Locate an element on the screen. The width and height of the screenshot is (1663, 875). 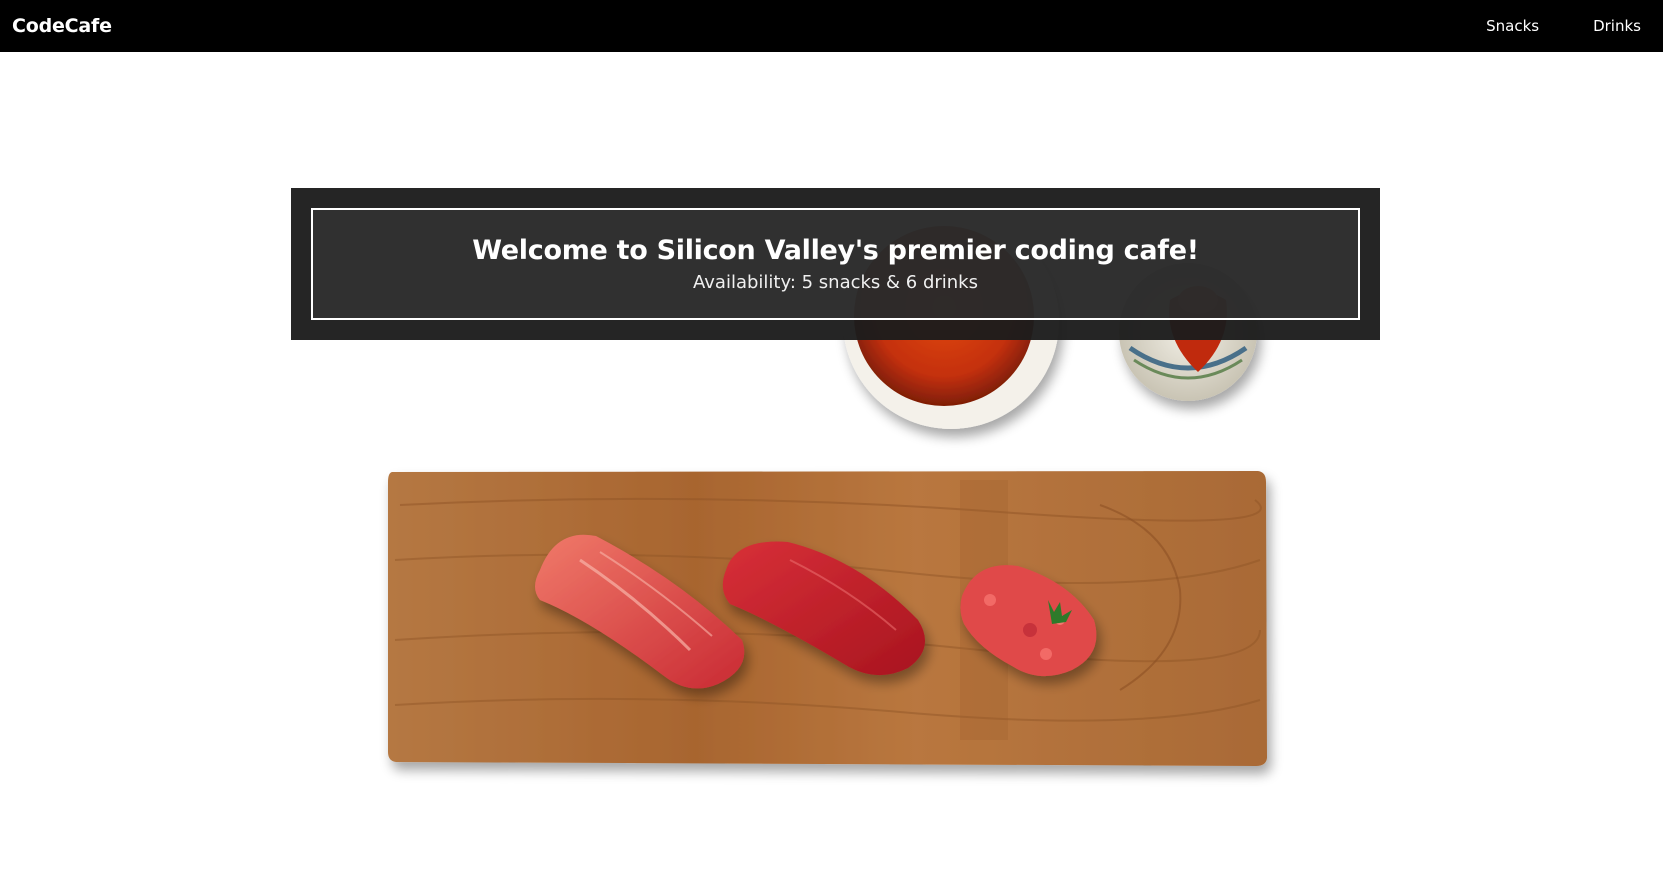
nav-link-snacks: Snacks is located at coordinates (1512, 26).